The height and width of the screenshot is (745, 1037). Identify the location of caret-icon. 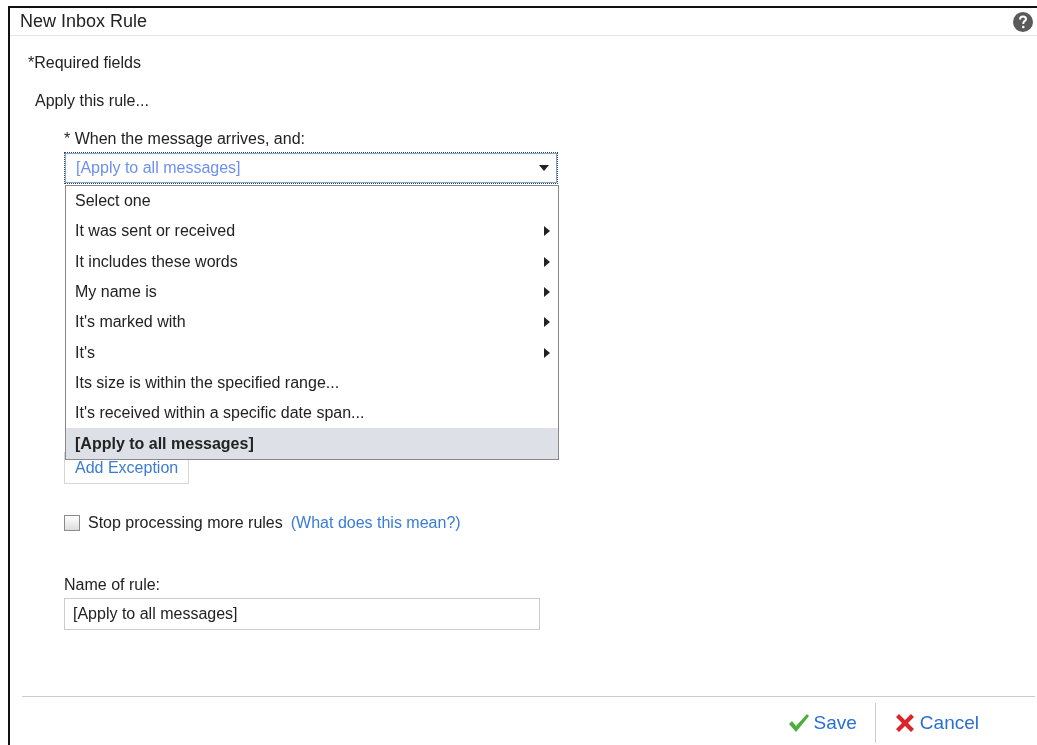
(544, 168).